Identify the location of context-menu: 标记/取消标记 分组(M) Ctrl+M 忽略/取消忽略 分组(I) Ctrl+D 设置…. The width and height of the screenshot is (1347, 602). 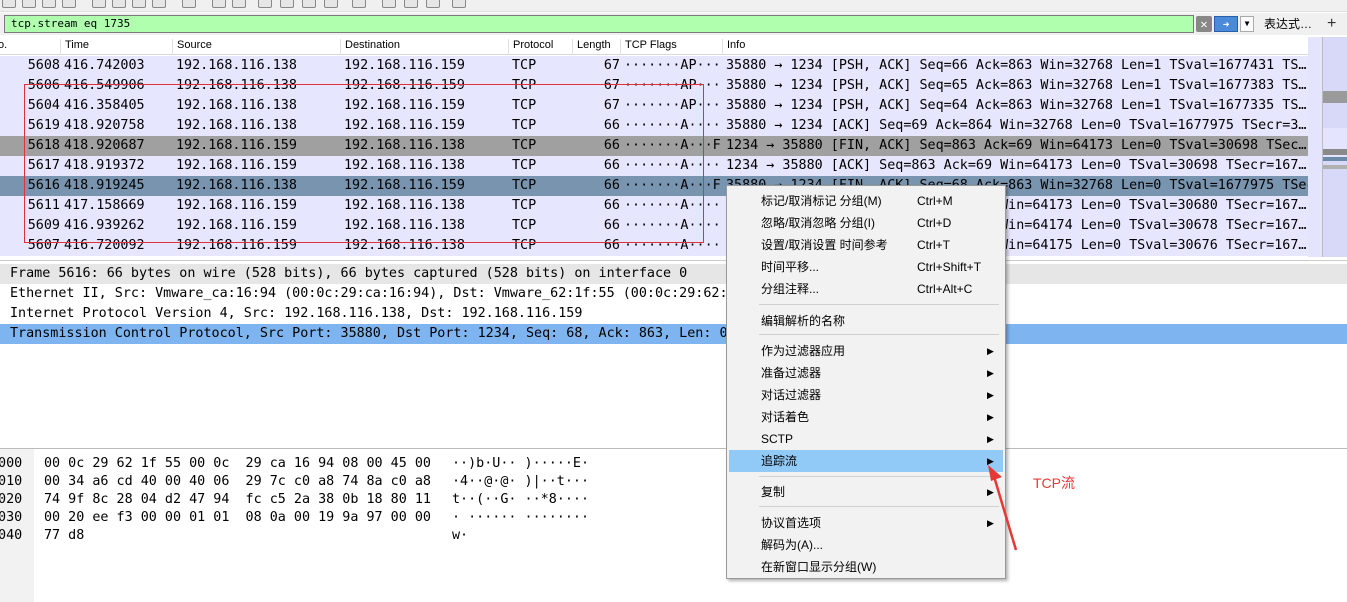
(866, 382).